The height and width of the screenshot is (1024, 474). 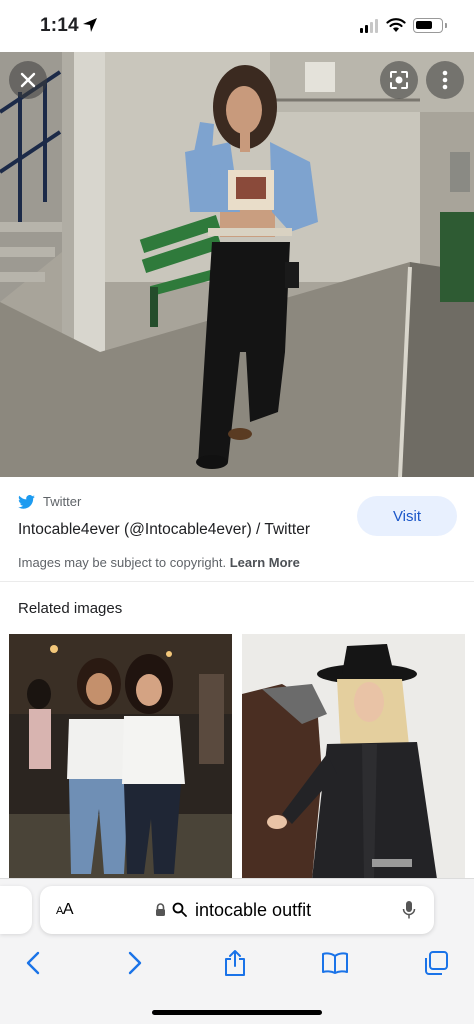 What do you see at coordinates (409, 910) in the screenshot?
I see `microphone-icon` at bounding box center [409, 910].